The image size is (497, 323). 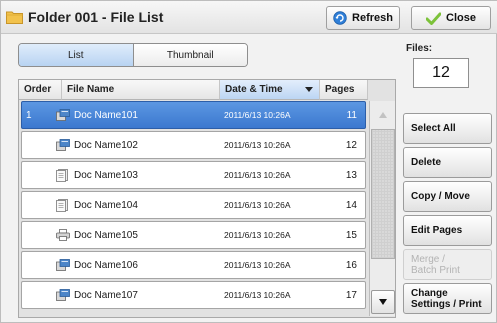 What do you see at coordinates (383, 194) in the screenshot?
I see `scroll-thumb` at bounding box center [383, 194].